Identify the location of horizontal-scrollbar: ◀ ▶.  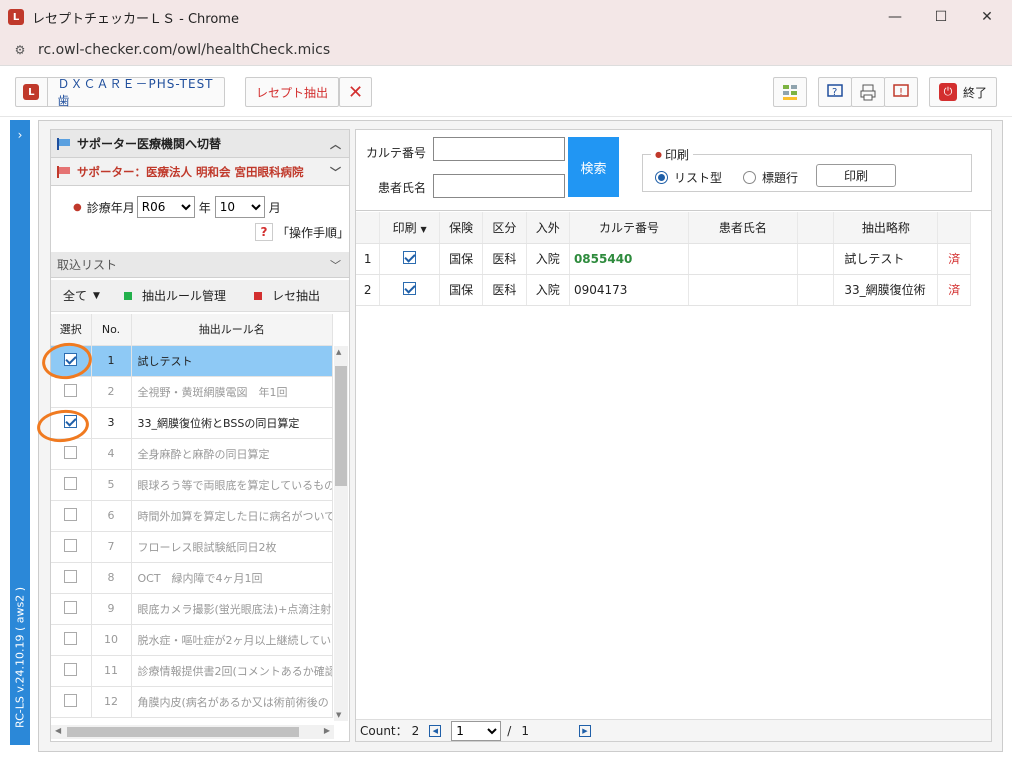
(192, 732).